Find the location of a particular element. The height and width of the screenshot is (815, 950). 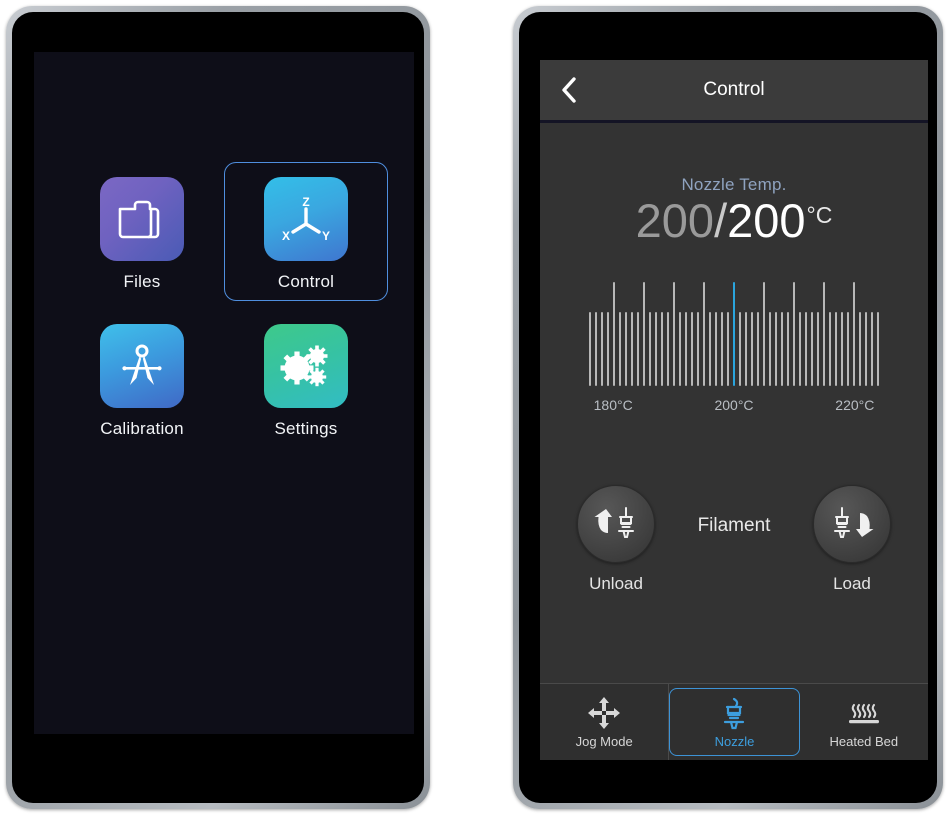

app-grid: Files Z X Y Control Calibration Settings is located at coordinates (224, 305).